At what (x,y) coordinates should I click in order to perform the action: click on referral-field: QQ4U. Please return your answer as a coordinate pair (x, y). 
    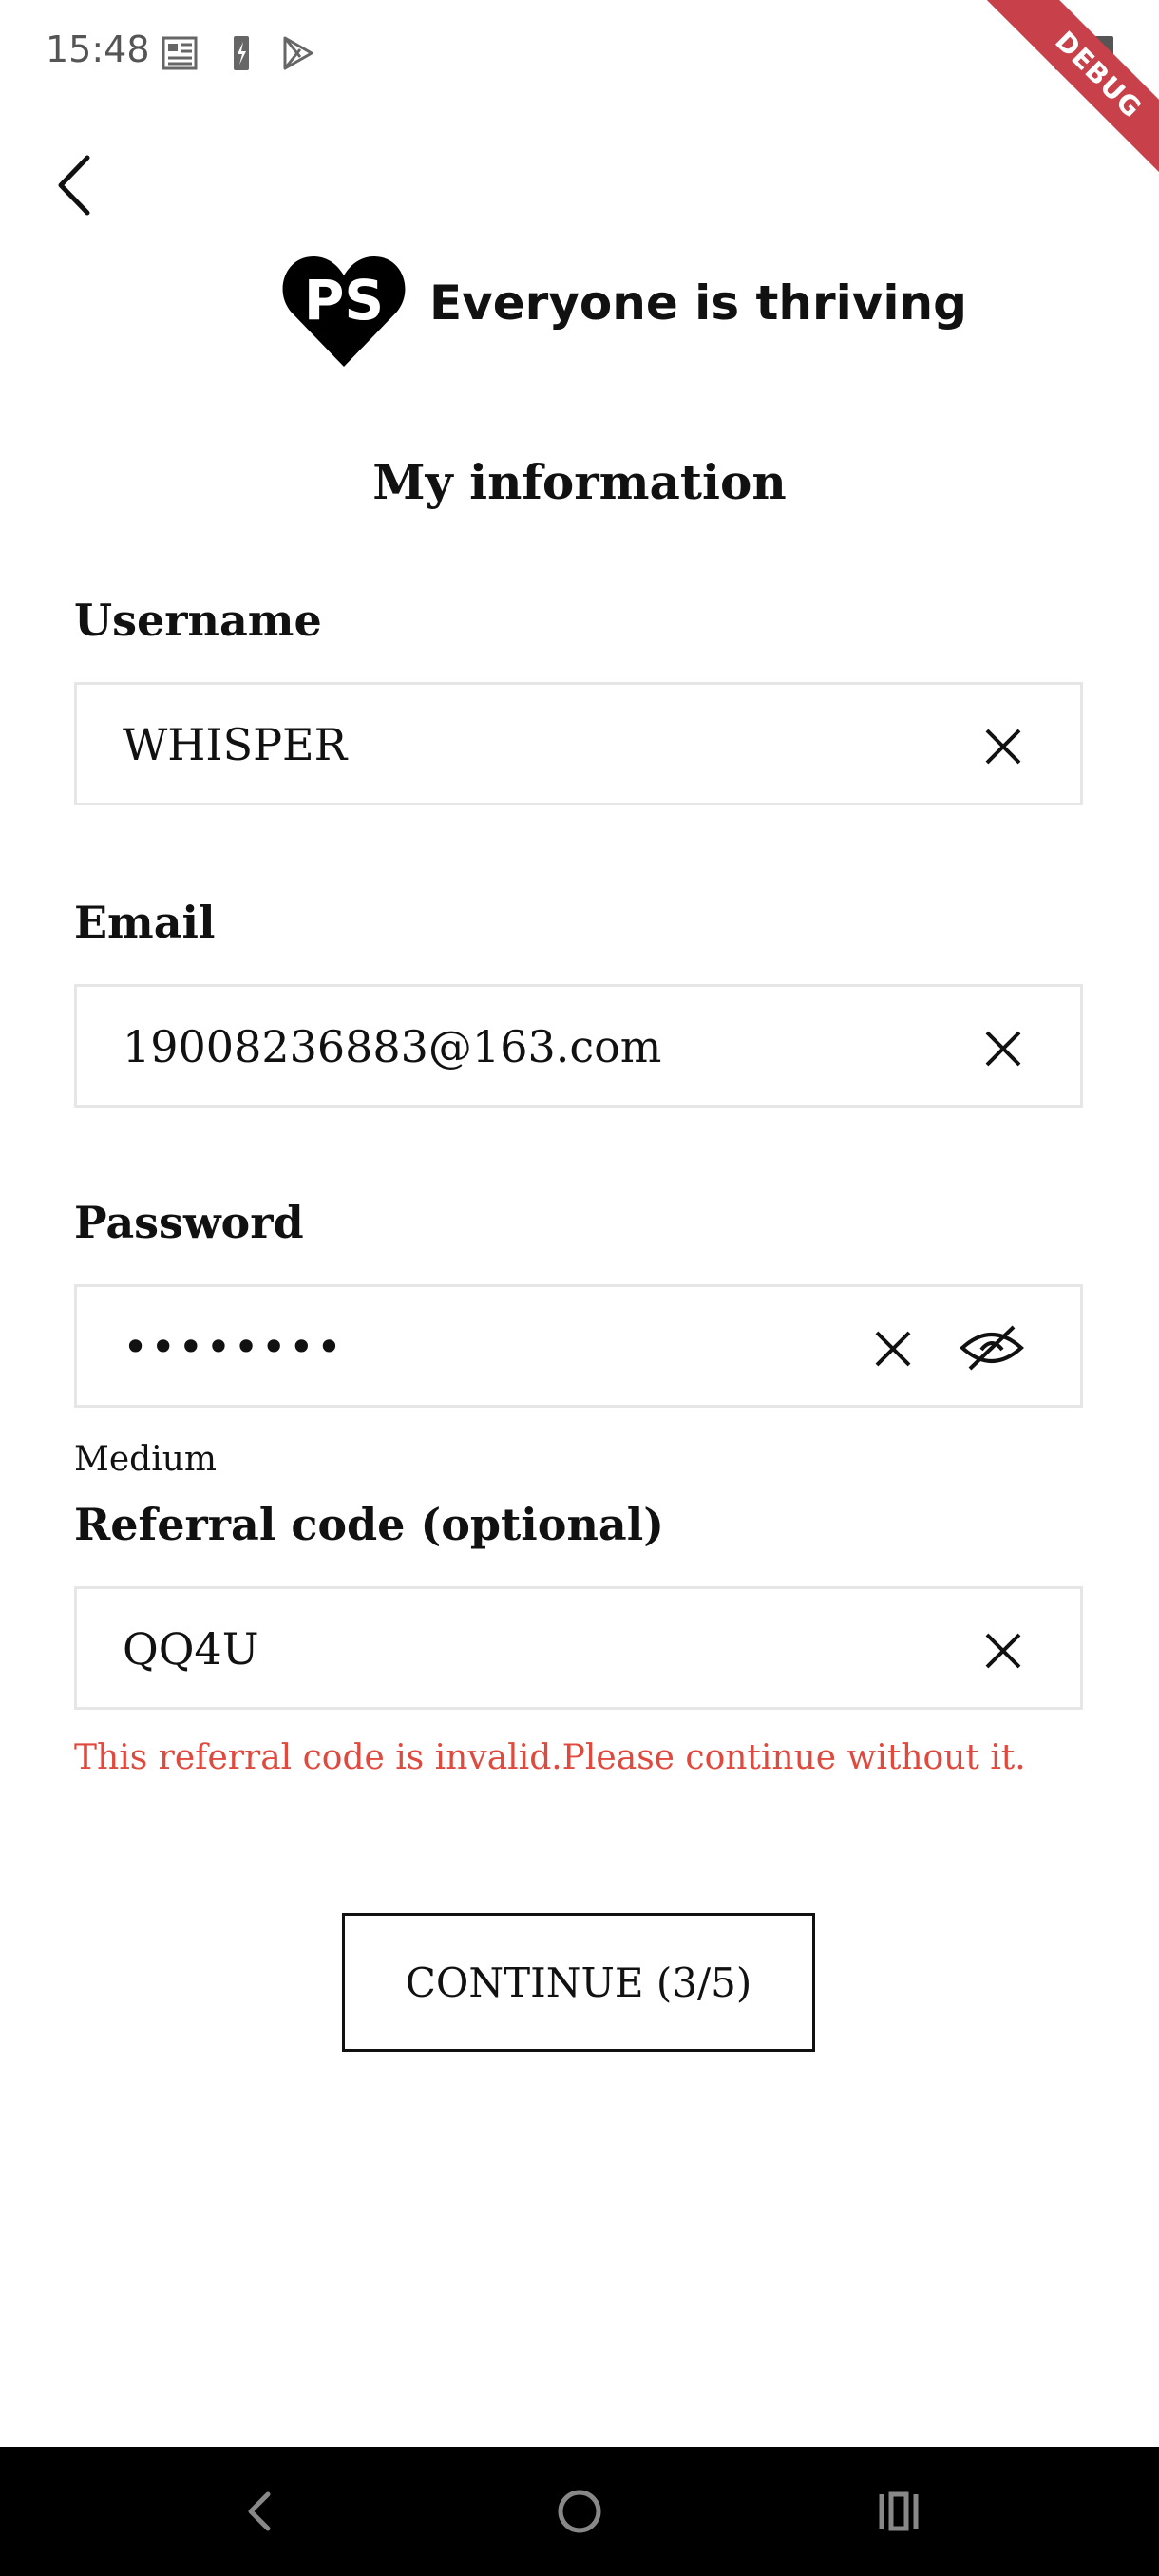
    Looking at the image, I should click on (578, 1648).